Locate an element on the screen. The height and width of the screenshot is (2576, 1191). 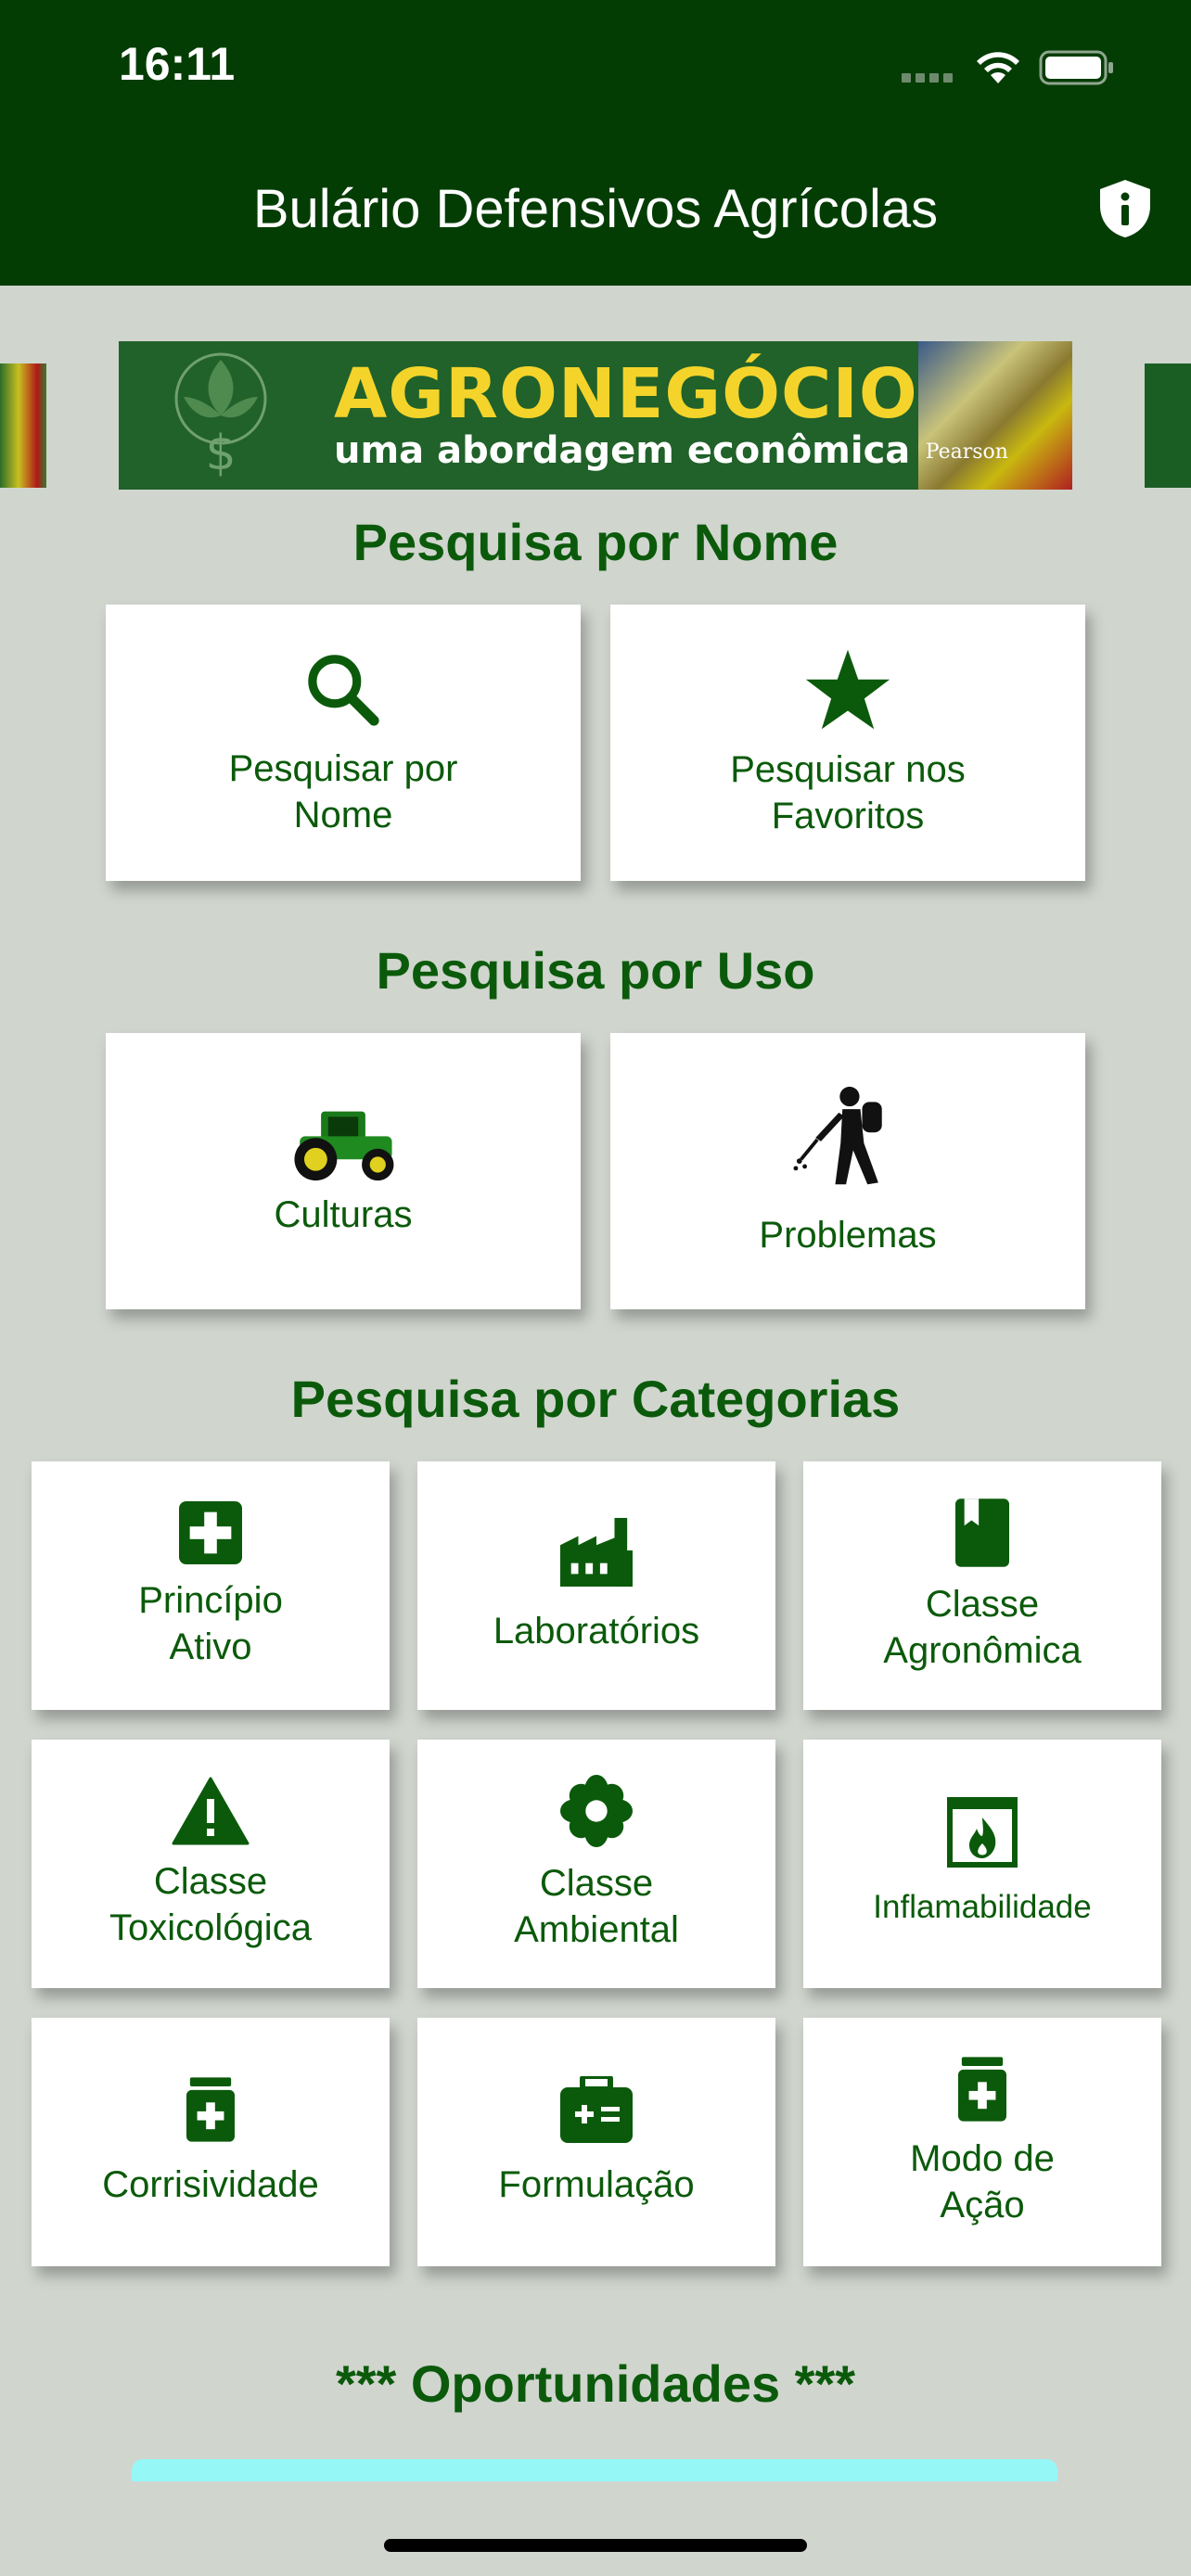
banner-logo: $ is located at coordinates (221, 415).